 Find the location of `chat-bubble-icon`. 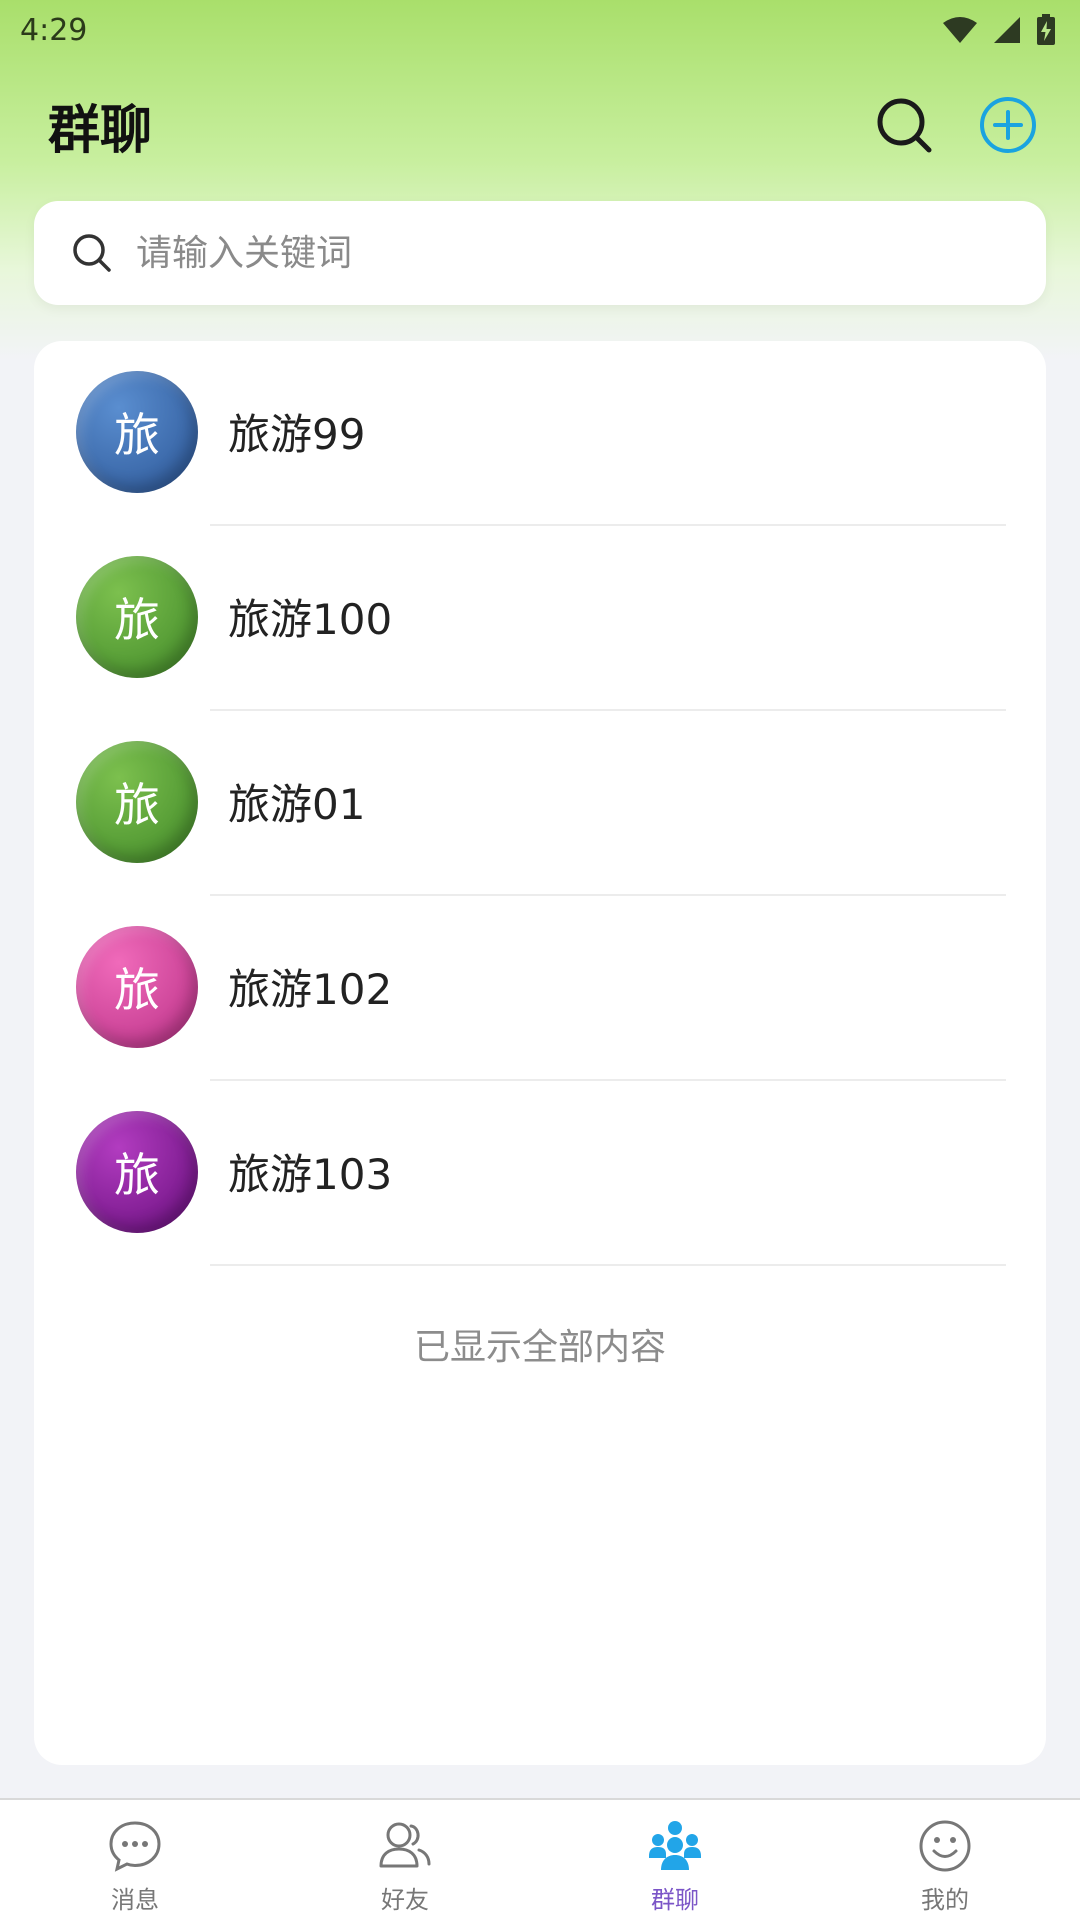

chat-bubble-icon is located at coordinates (135, 1846).